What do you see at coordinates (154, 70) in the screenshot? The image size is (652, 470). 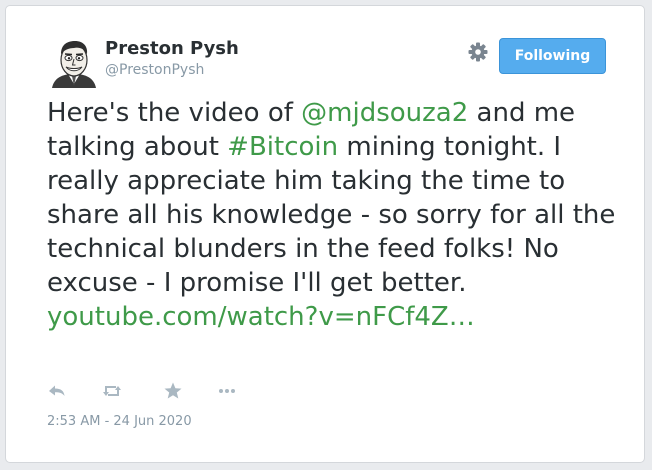 I see `author-handle: @PrestonPysh` at bounding box center [154, 70].